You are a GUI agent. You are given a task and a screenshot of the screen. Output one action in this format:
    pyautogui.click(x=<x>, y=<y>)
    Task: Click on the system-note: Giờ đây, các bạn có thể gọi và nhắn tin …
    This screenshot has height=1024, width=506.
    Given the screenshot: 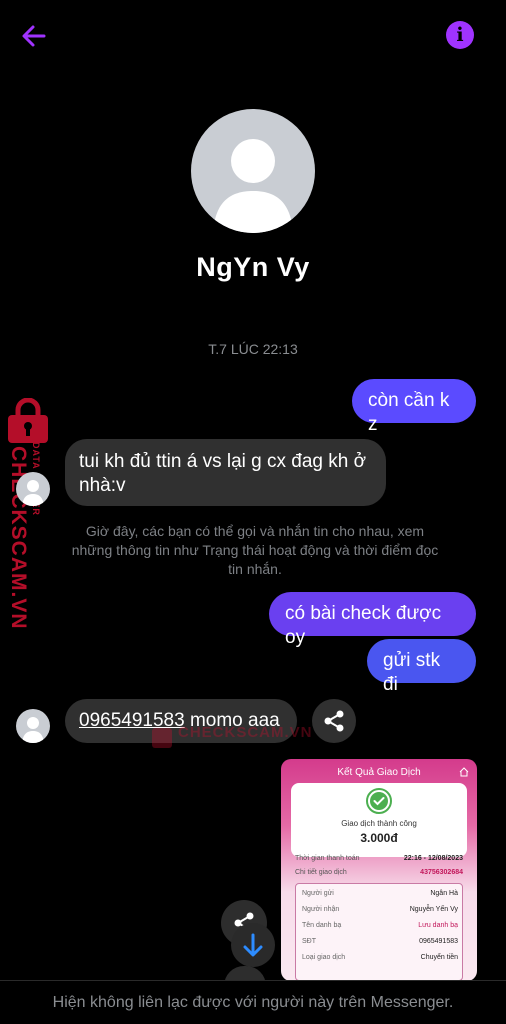 What is the action you would take?
    pyautogui.click(x=255, y=550)
    